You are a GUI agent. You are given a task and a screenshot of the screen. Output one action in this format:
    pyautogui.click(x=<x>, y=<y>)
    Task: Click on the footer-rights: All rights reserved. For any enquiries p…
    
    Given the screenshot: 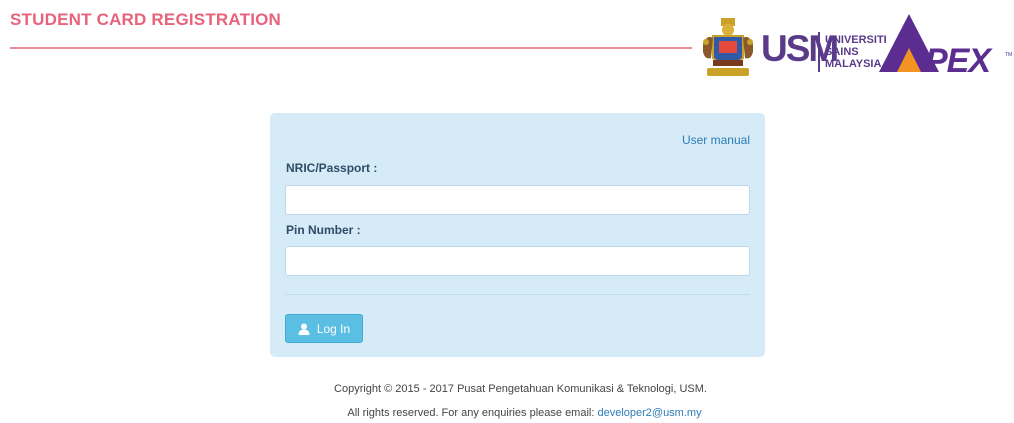 What is the action you would take?
    pyautogui.click(x=507, y=413)
    